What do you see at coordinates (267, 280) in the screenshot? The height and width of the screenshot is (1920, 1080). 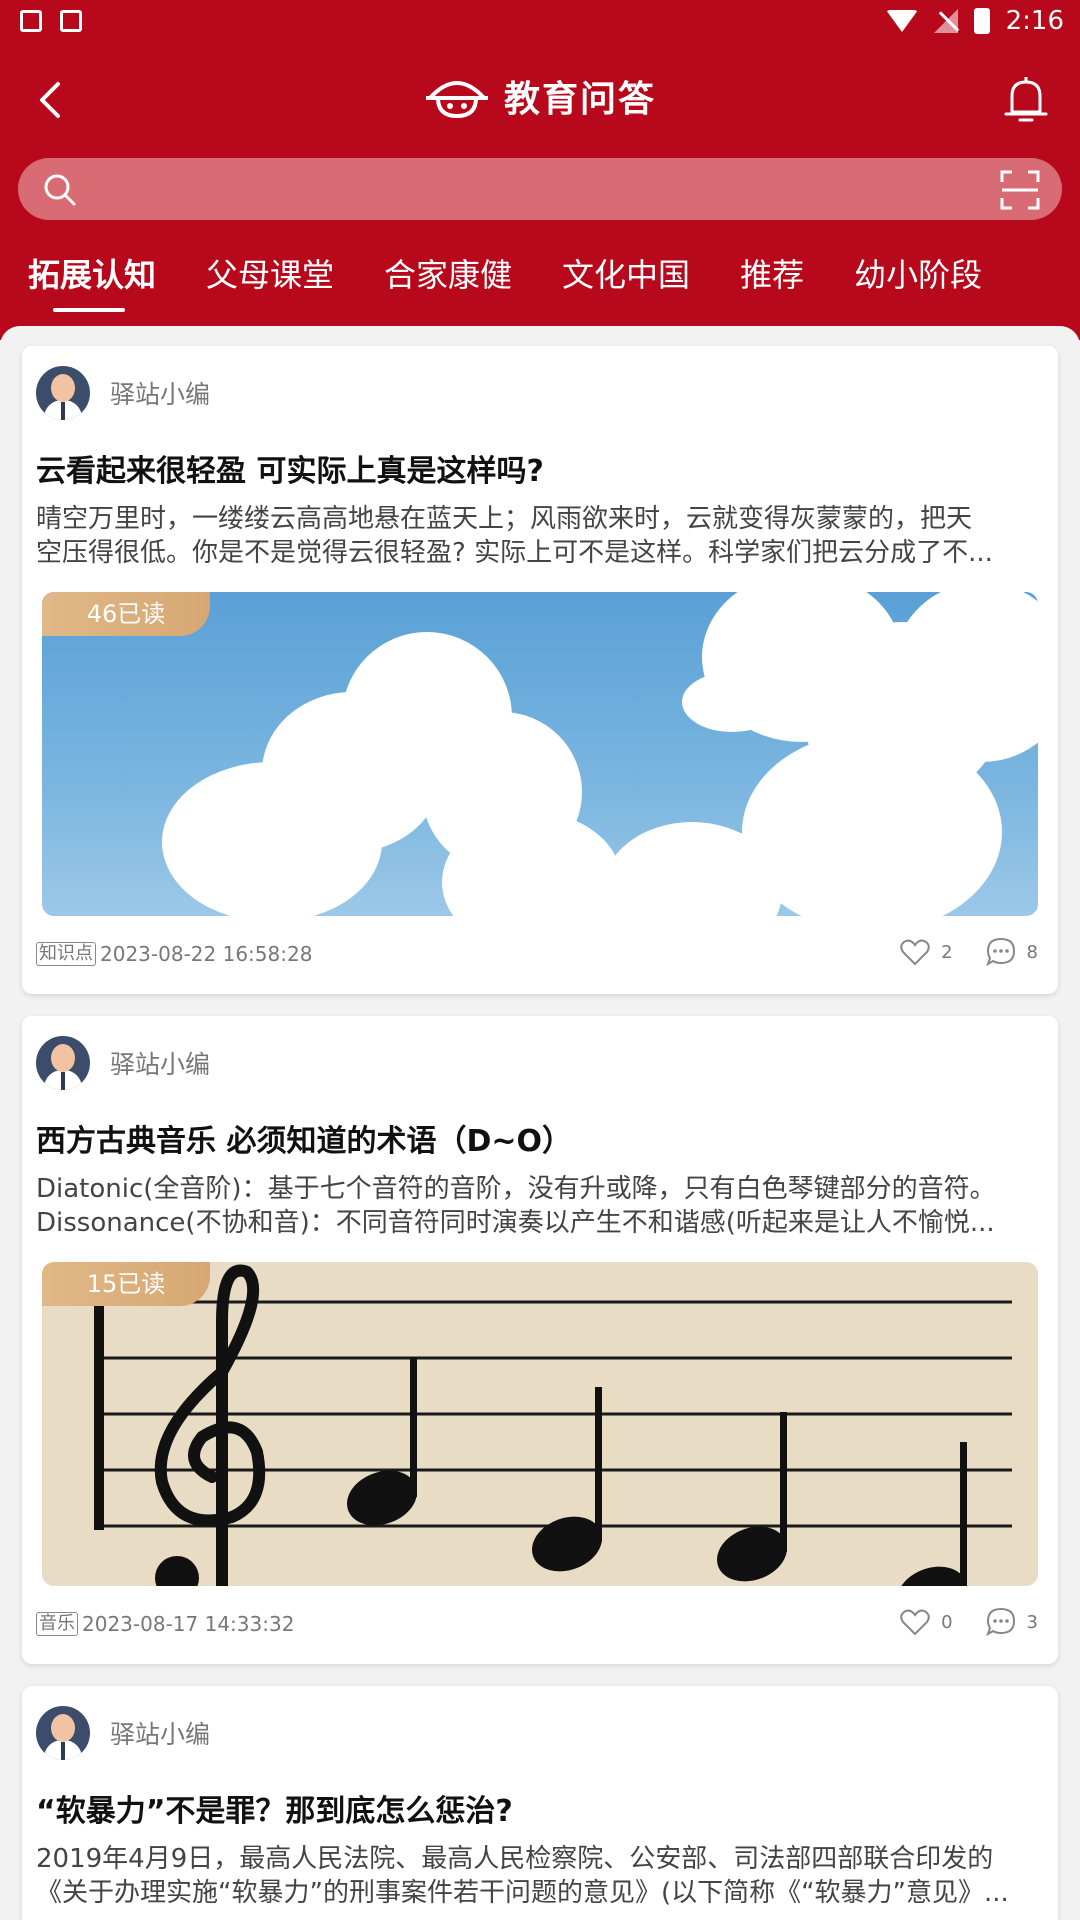 I see `tab-parents-class: 父母课堂` at bounding box center [267, 280].